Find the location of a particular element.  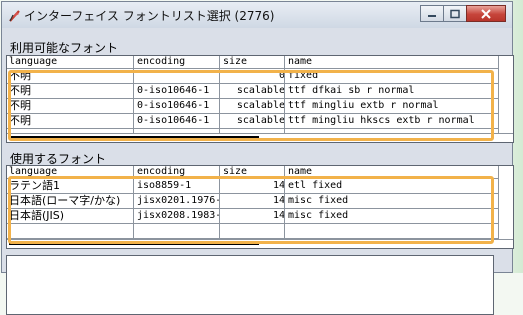

maximize-icon is located at coordinates (455, 13).